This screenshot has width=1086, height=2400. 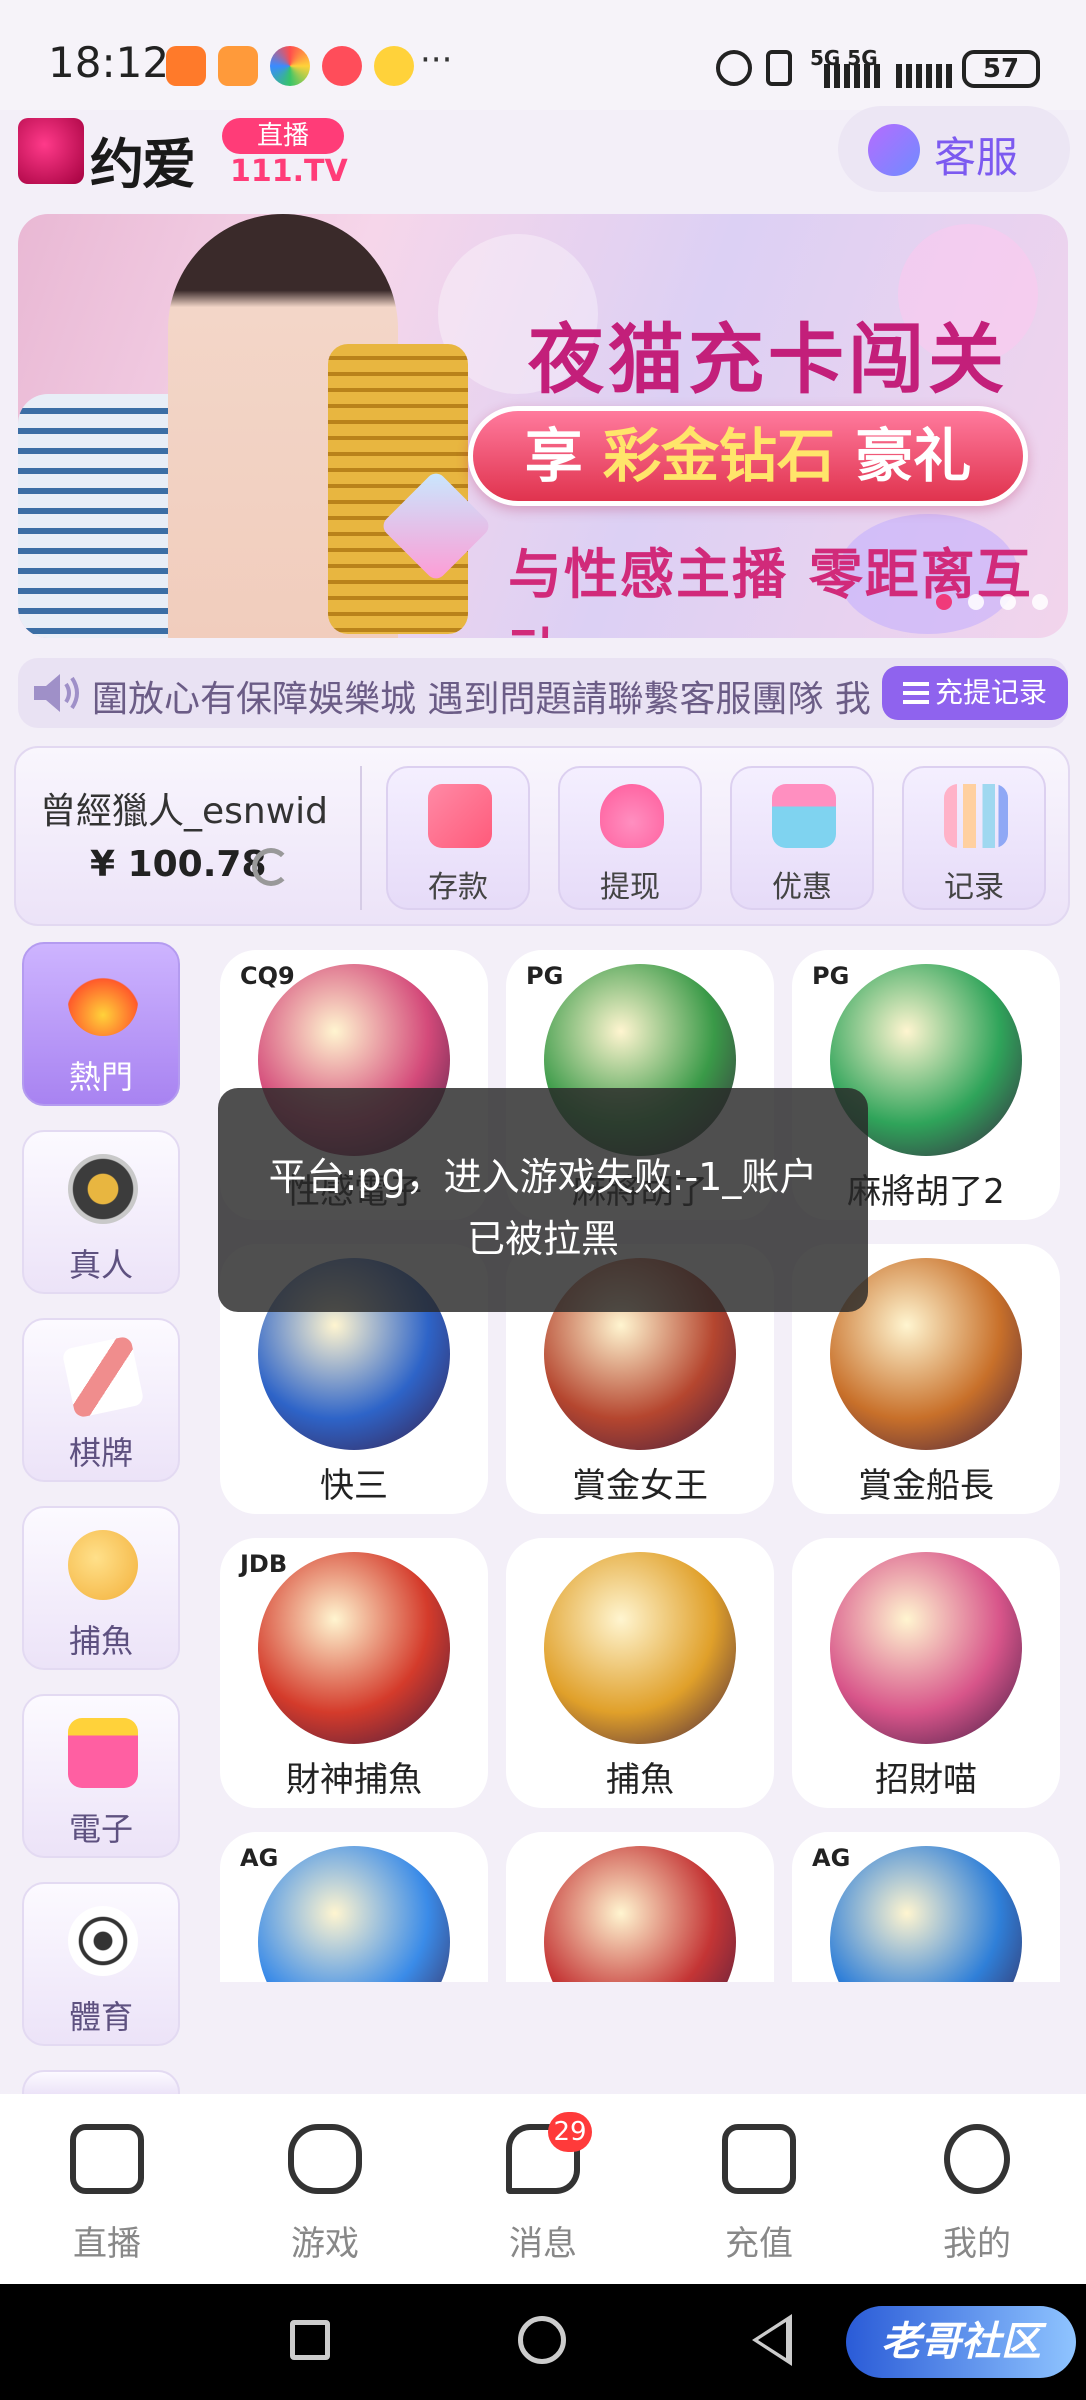 I want to click on banner-offer-pill: 享 彩金钻石 豪礼, so click(x=748, y=456).